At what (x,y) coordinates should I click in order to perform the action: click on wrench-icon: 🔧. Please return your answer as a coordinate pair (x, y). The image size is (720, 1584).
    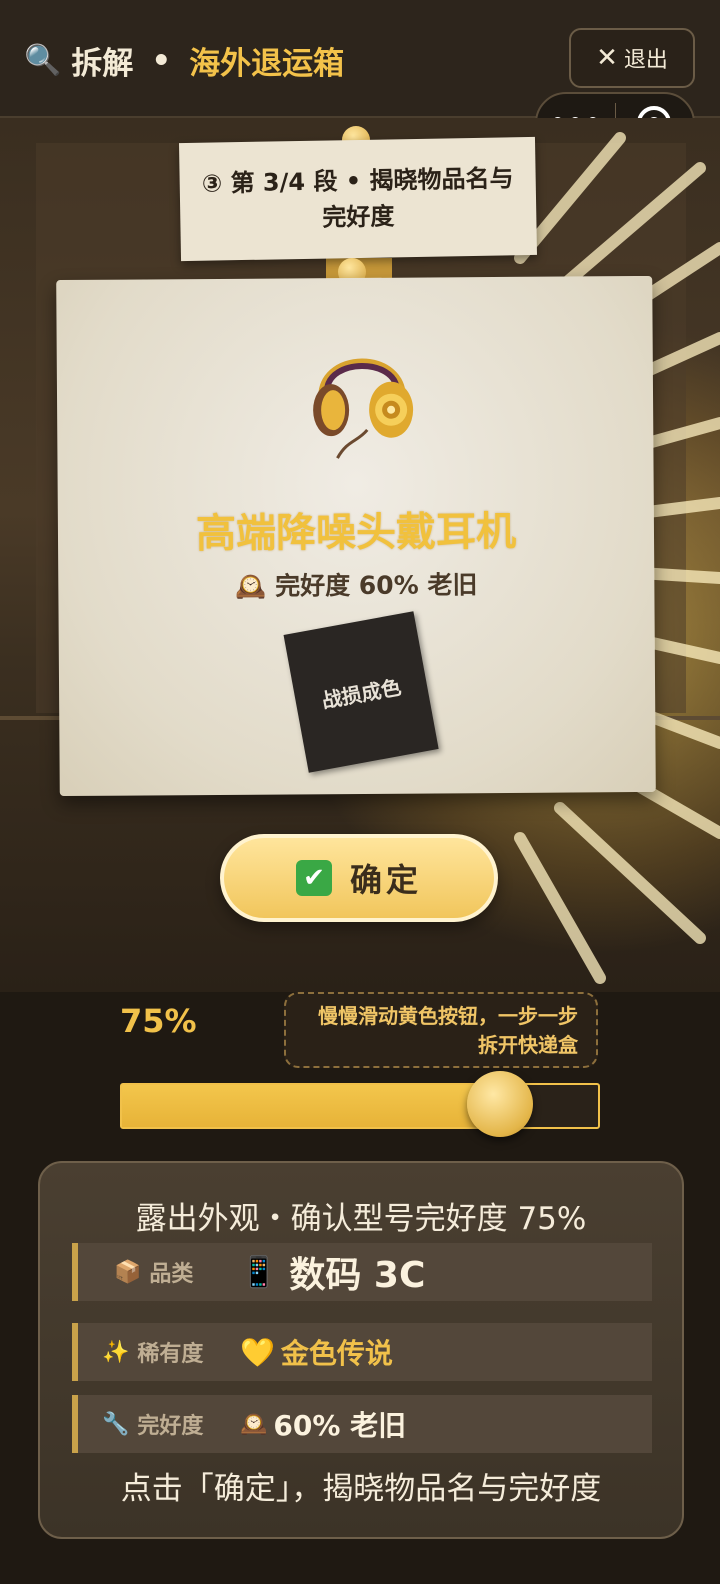
    Looking at the image, I should click on (116, 1424).